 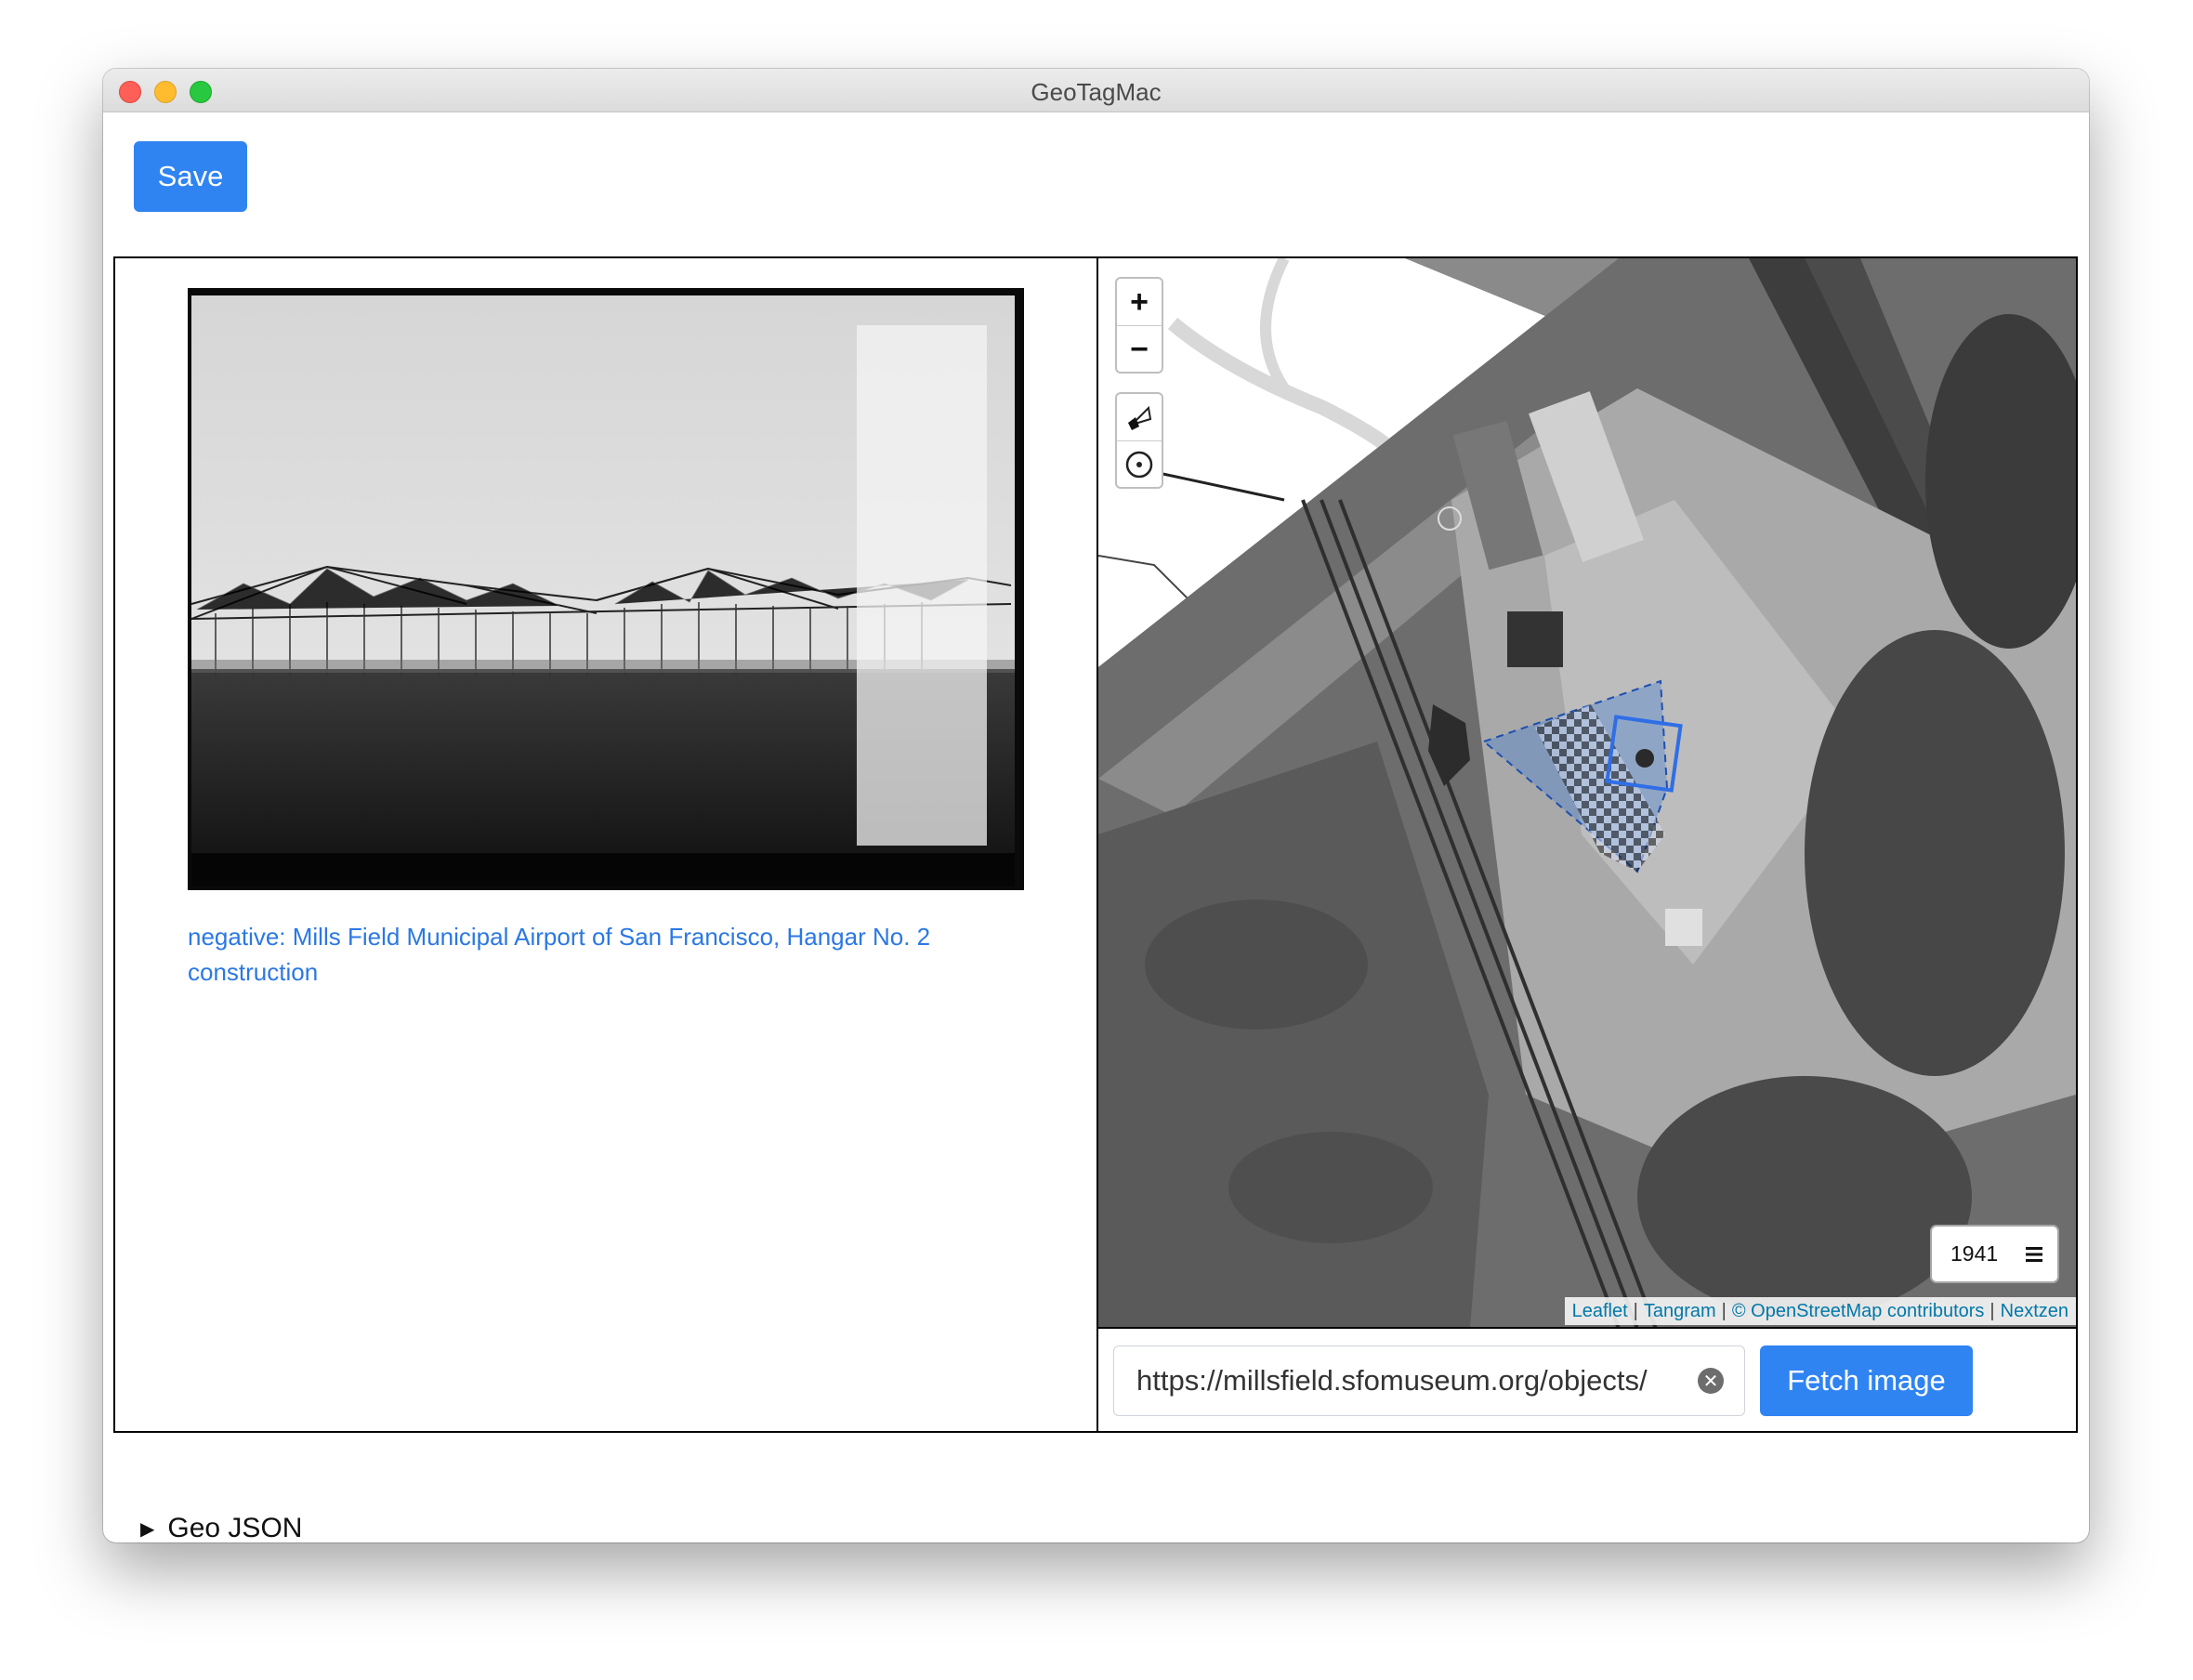 I want to click on disclosure-triangle-icon: ▶, so click(x=148, y=1529).